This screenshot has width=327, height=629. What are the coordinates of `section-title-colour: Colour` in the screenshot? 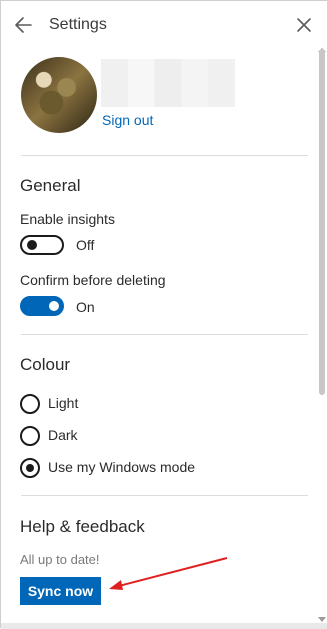 It's located at (45, 364).